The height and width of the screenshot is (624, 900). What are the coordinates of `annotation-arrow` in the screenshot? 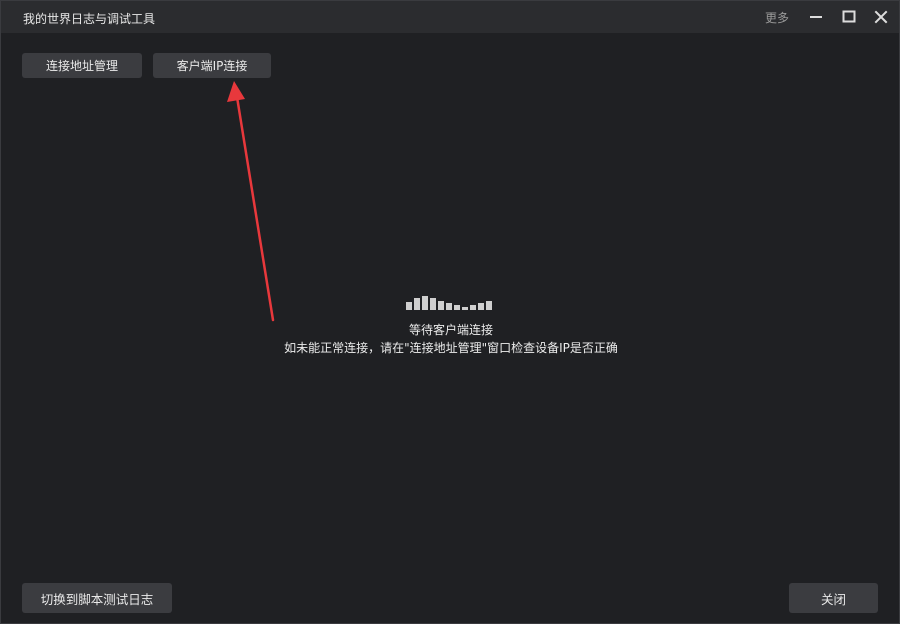 It's located at (251, 201).